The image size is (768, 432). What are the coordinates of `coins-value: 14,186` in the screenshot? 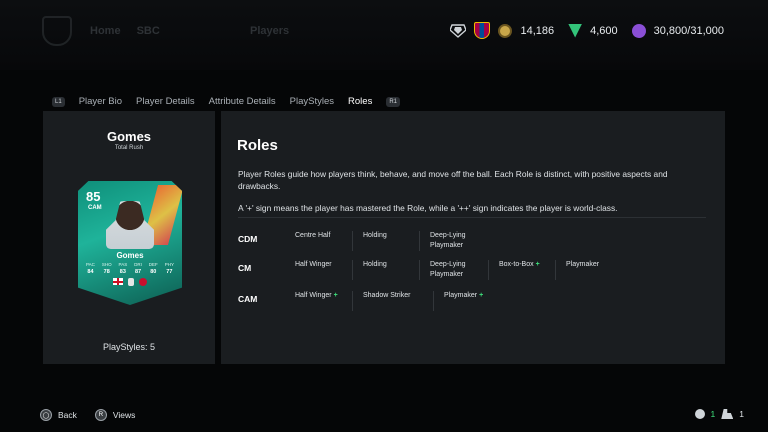 It's located at (537, 30).